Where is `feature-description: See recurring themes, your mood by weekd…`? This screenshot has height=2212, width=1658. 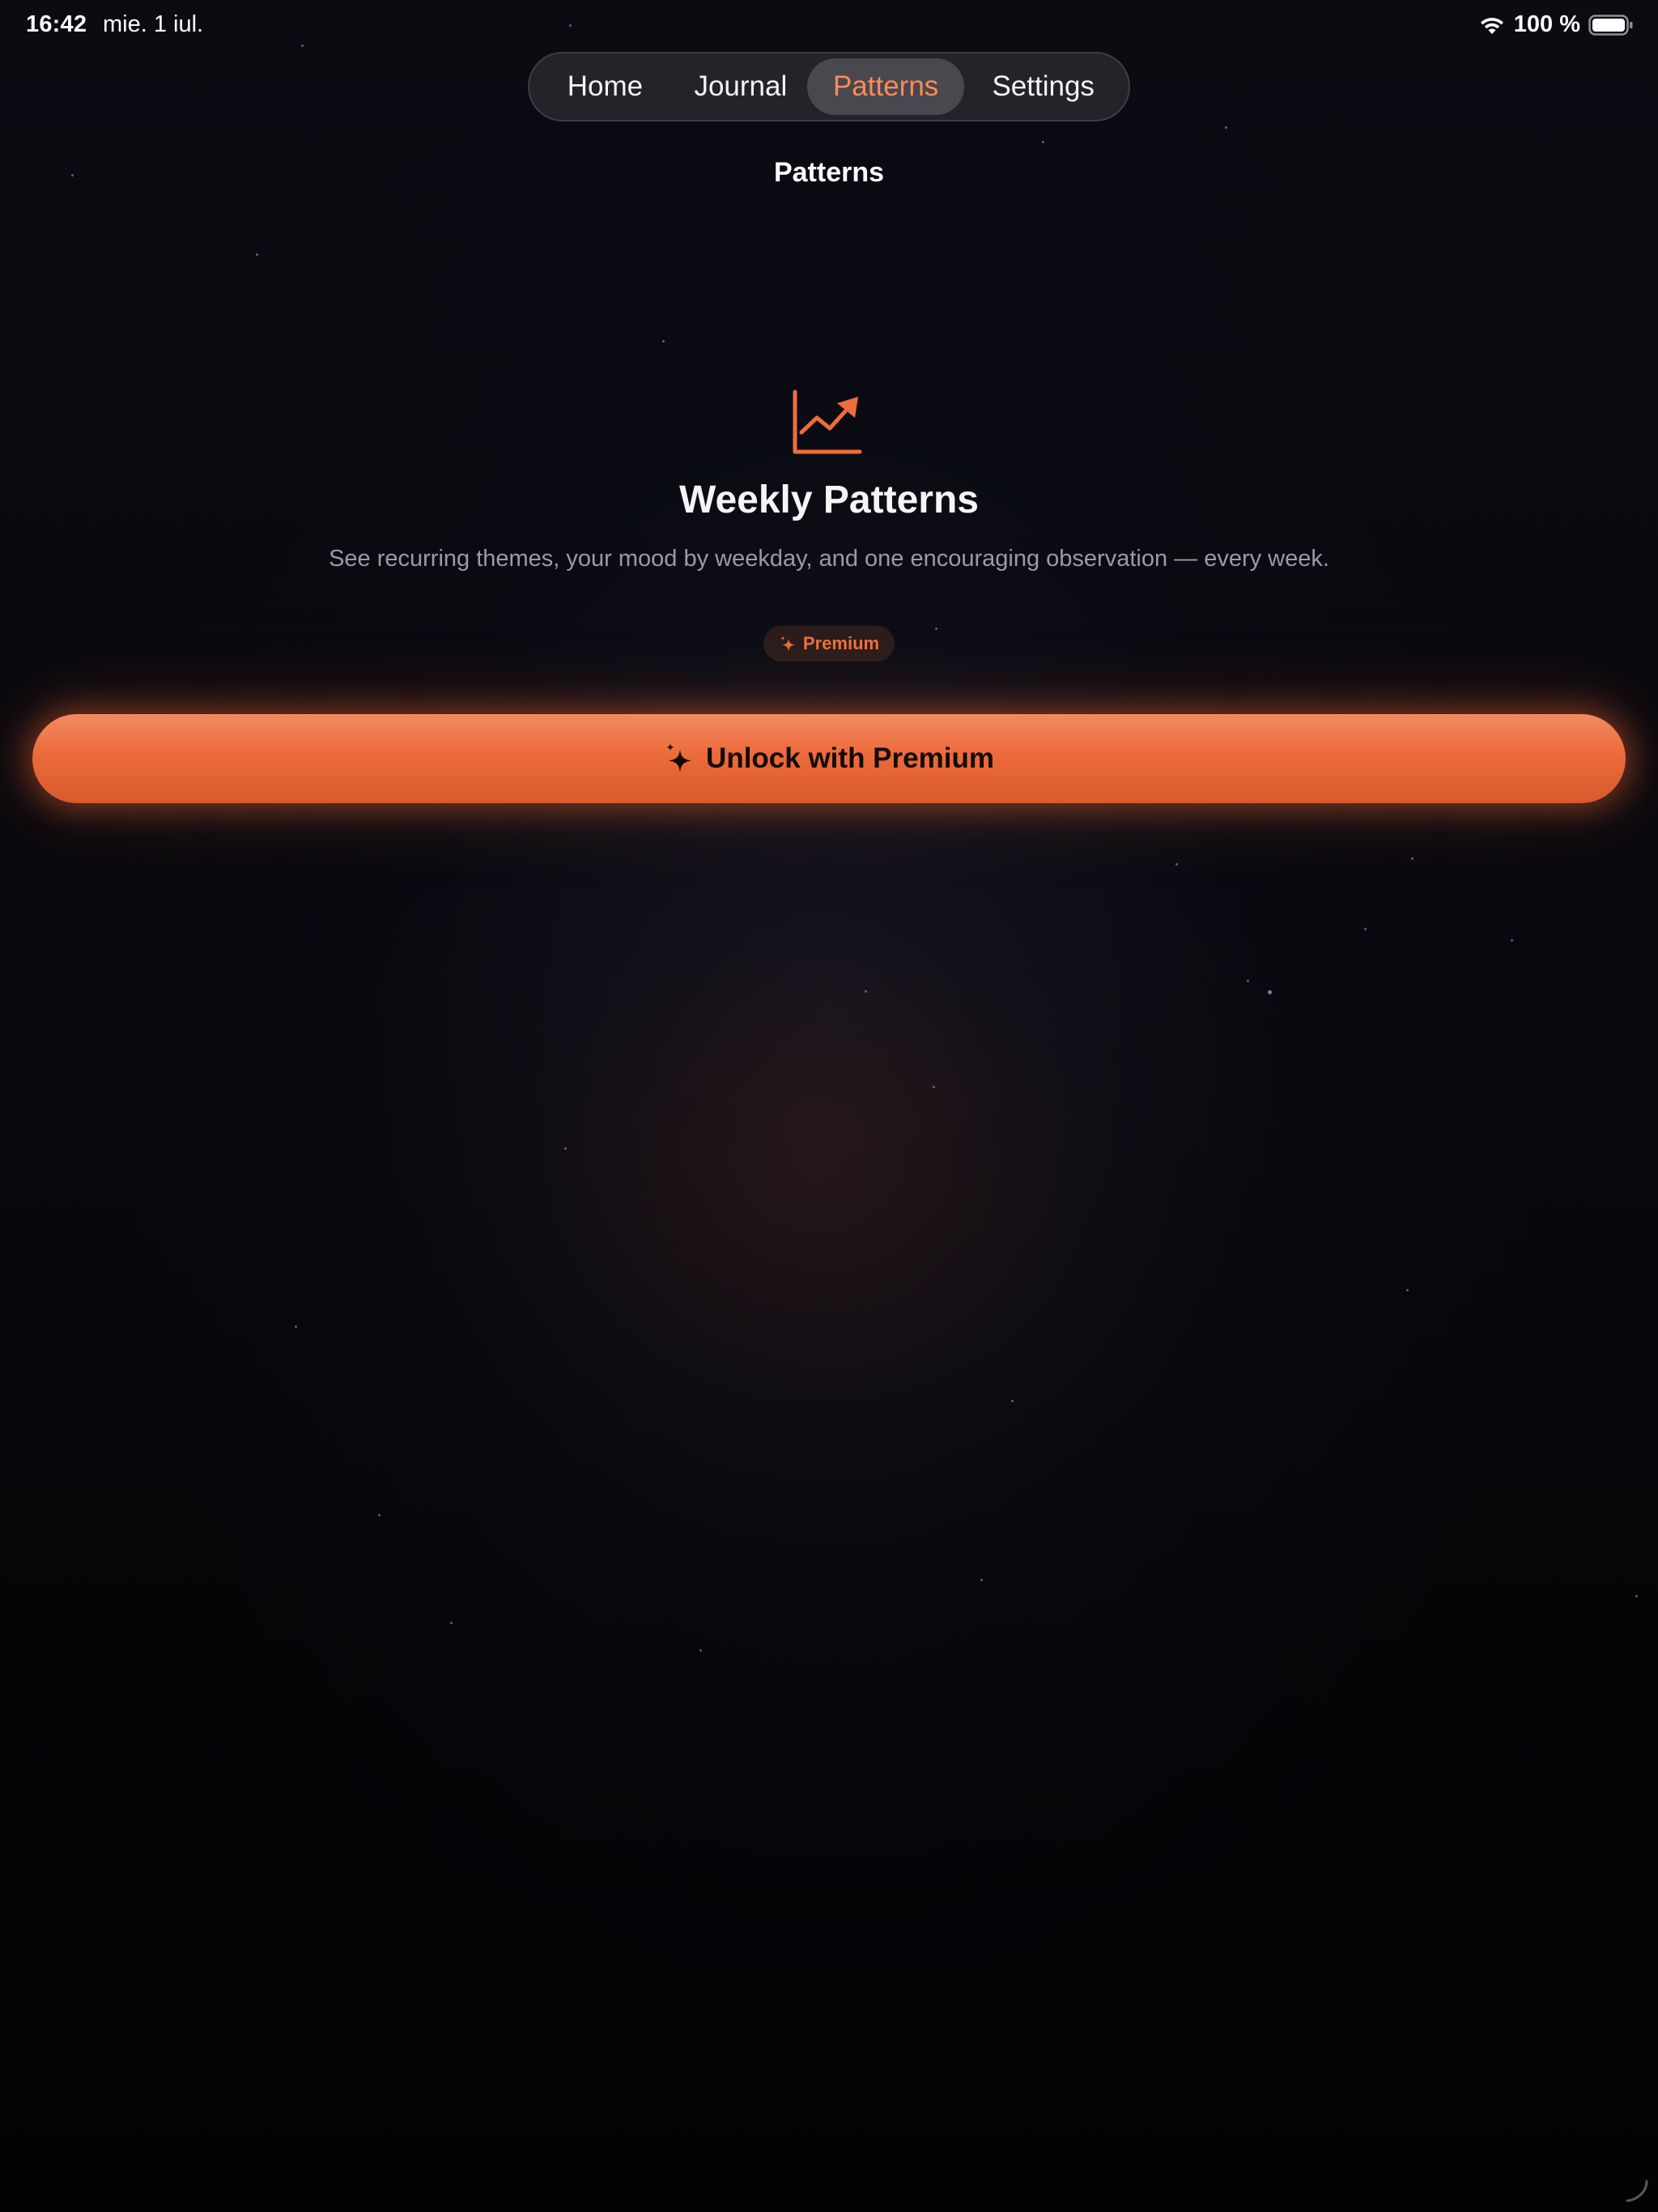 feature-description: See recurring themes, your mood by weekd… is located at coordinates (829, 559).